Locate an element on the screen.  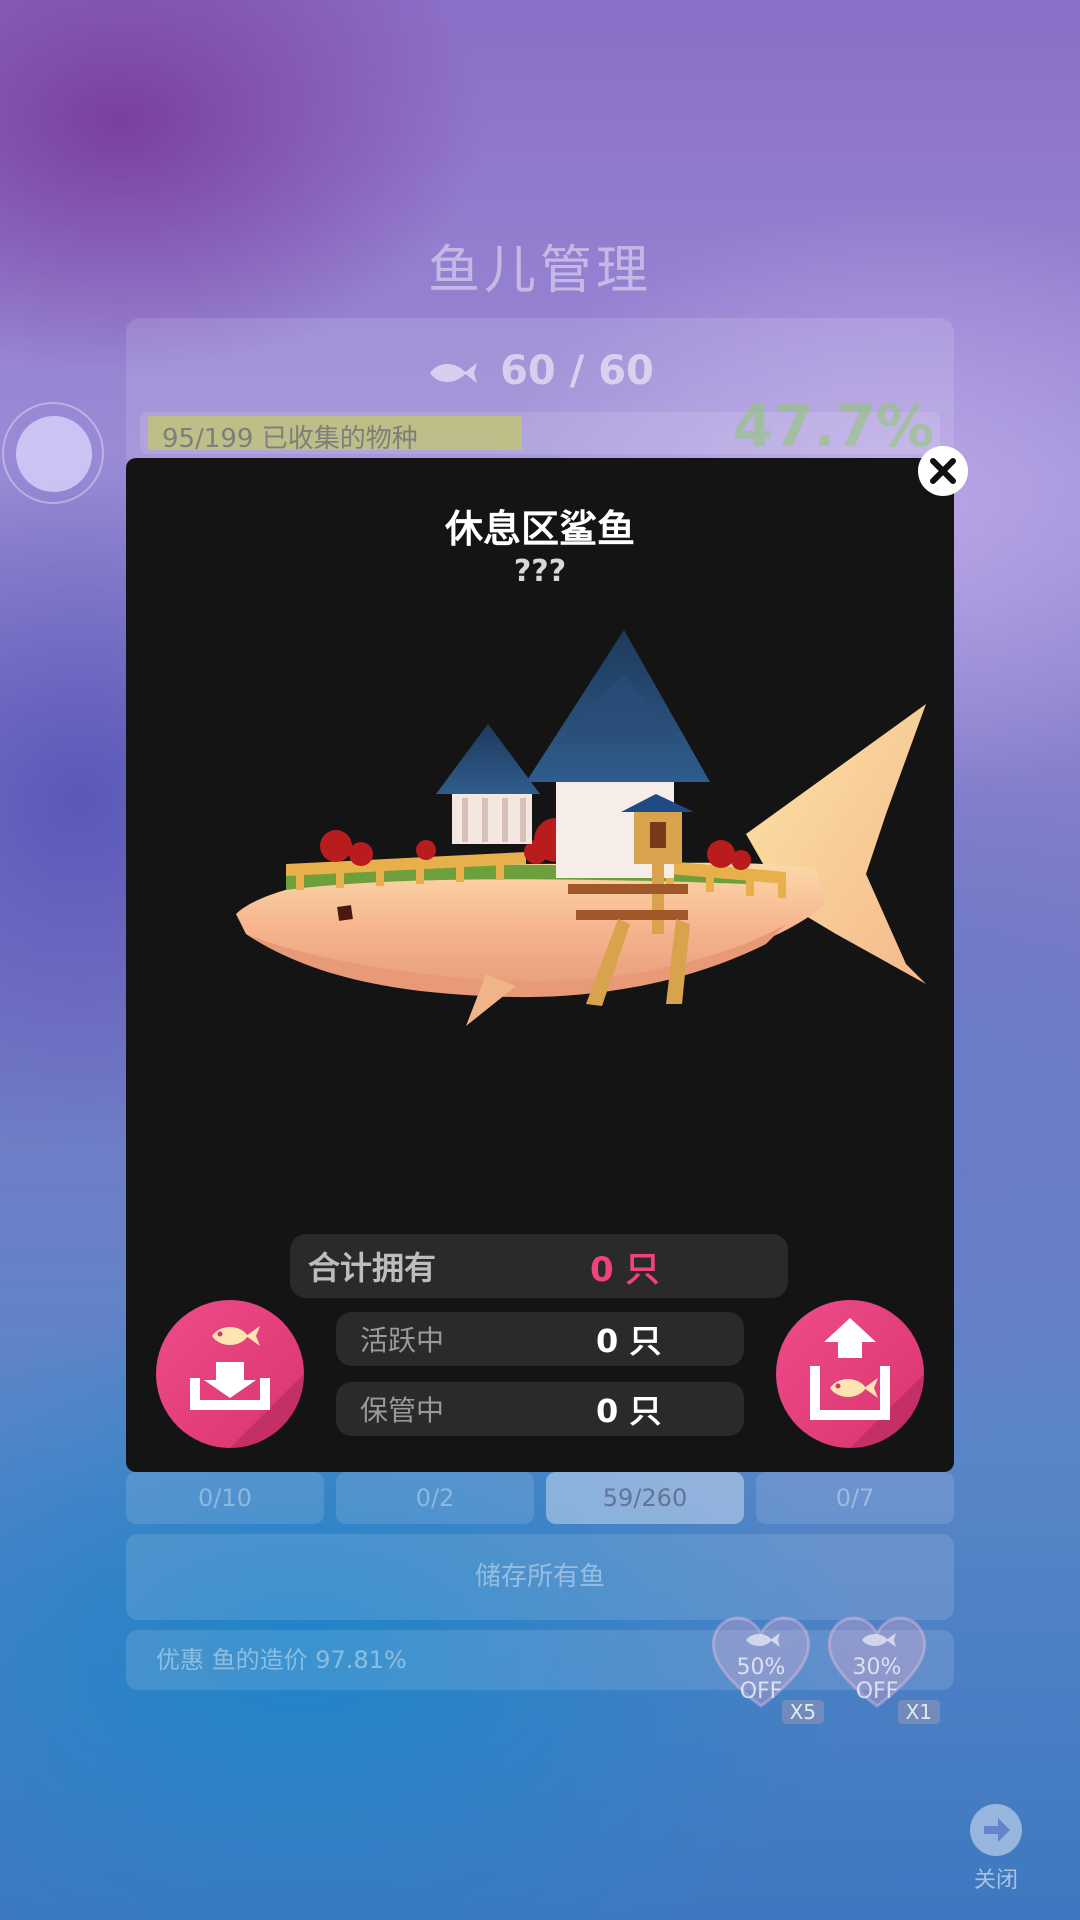
modal-close-button is located at coordinates (943, 471).